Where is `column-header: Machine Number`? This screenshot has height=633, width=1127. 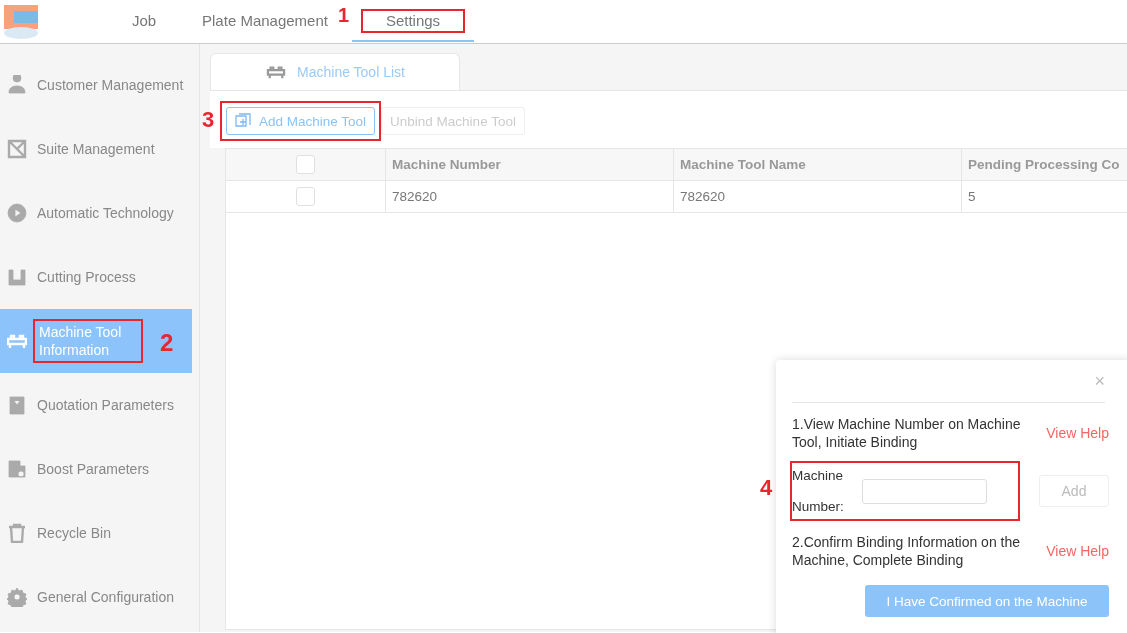
column-header: Machine Number is located at coordinates (530, 164).